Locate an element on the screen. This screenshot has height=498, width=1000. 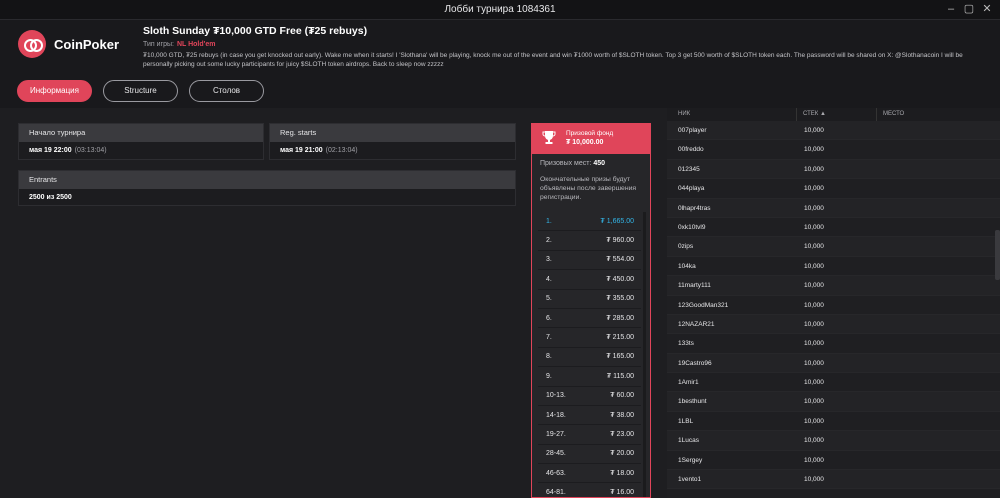
trophy-icon is located at coordinates (549, 137).